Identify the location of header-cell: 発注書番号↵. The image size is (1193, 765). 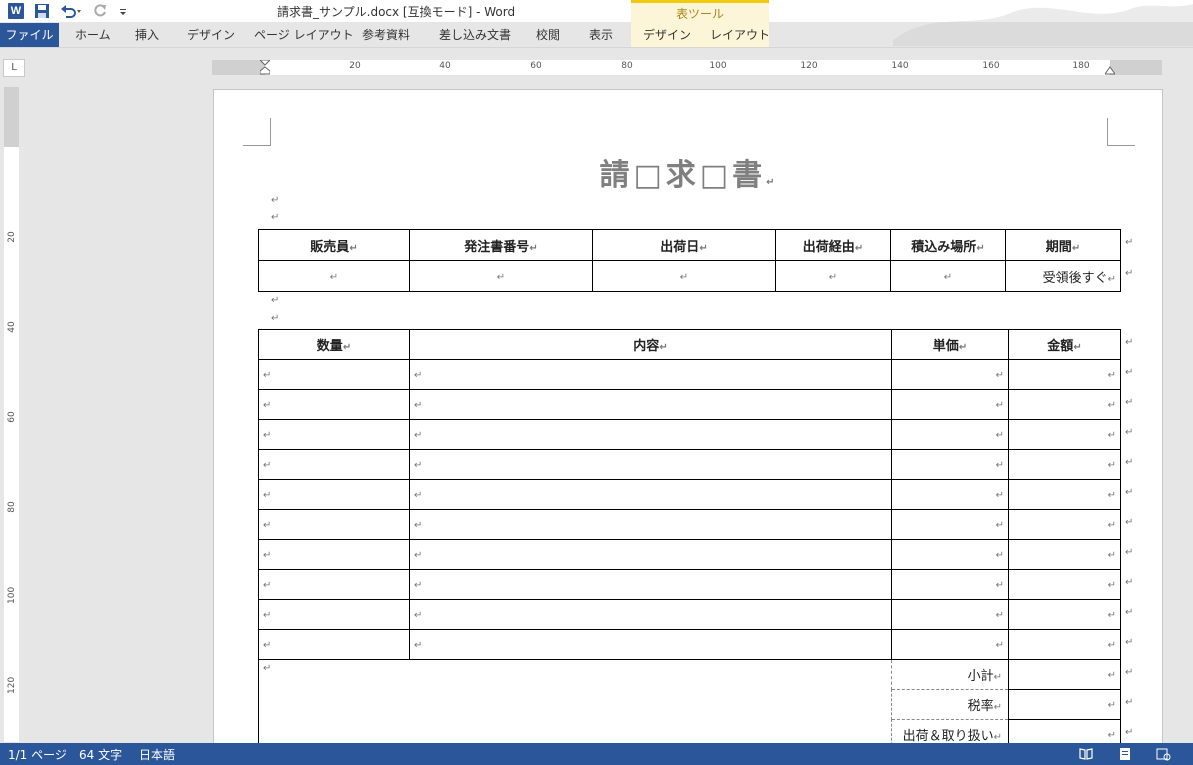
(501, 245).